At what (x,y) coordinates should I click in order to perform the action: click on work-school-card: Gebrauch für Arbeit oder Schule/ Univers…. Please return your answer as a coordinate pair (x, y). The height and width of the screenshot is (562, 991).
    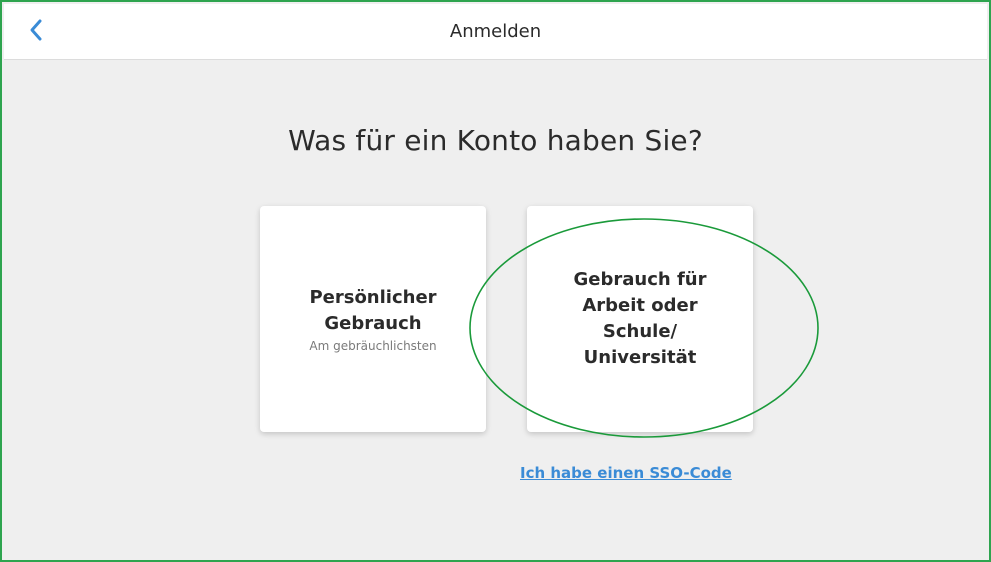
    Looking at the image, I should click on (640, 319).